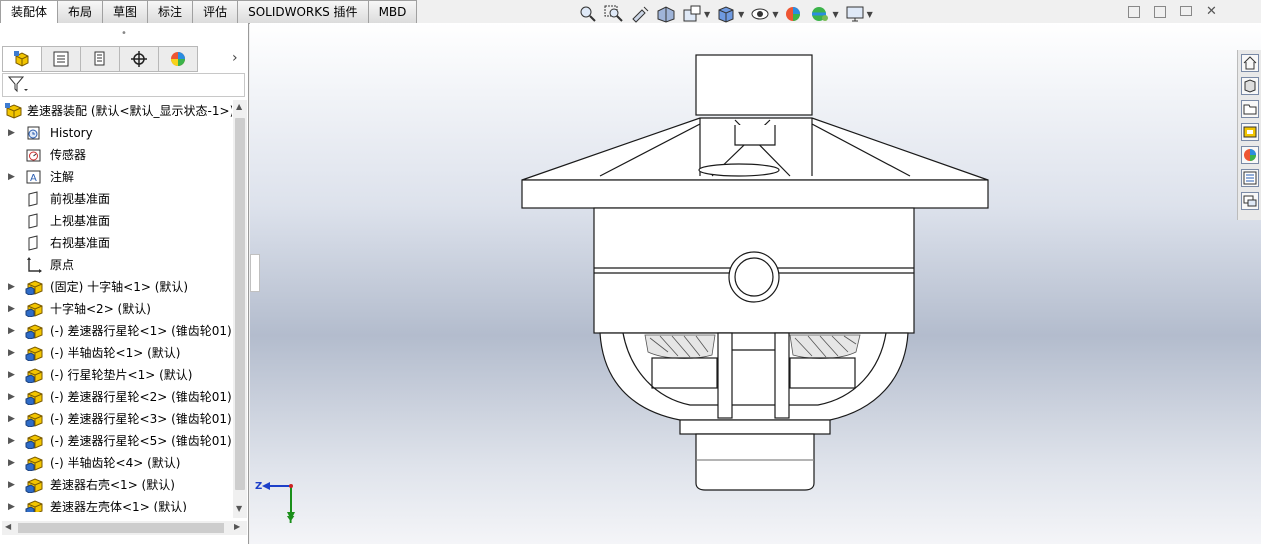 The width and height of the screenshot is (1261, 544). I want to click on feature-tree-icon, so click(21, 59).